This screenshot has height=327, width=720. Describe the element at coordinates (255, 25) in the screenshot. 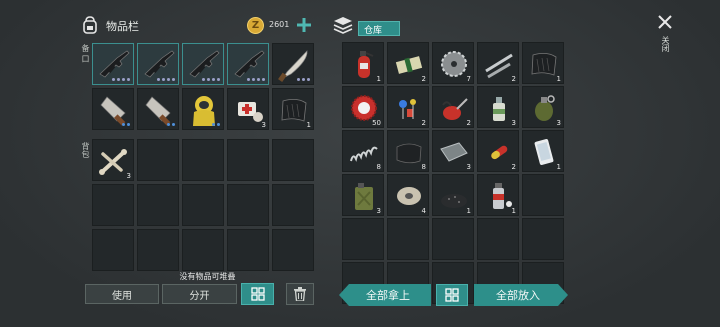

I see `coin-icon: Z` at that location.